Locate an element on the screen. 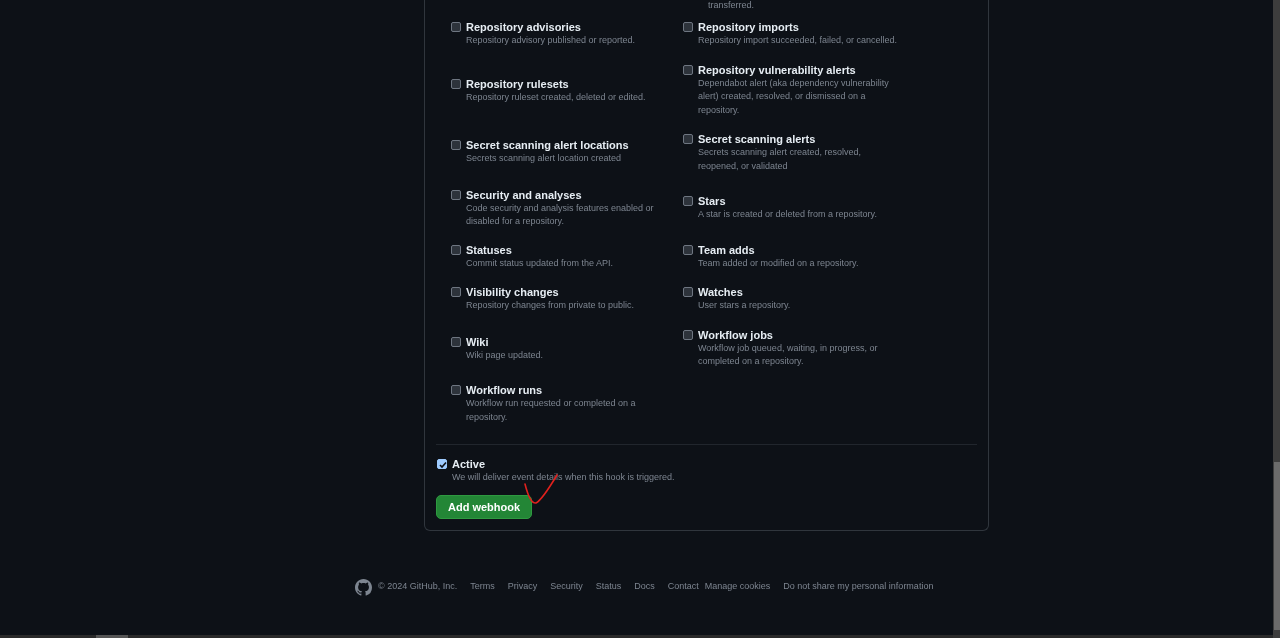 This screenshot has width=1280, height=638. checkbox-description: Workflow run requested or completed on a repository. is located at coordinates (551, 410).